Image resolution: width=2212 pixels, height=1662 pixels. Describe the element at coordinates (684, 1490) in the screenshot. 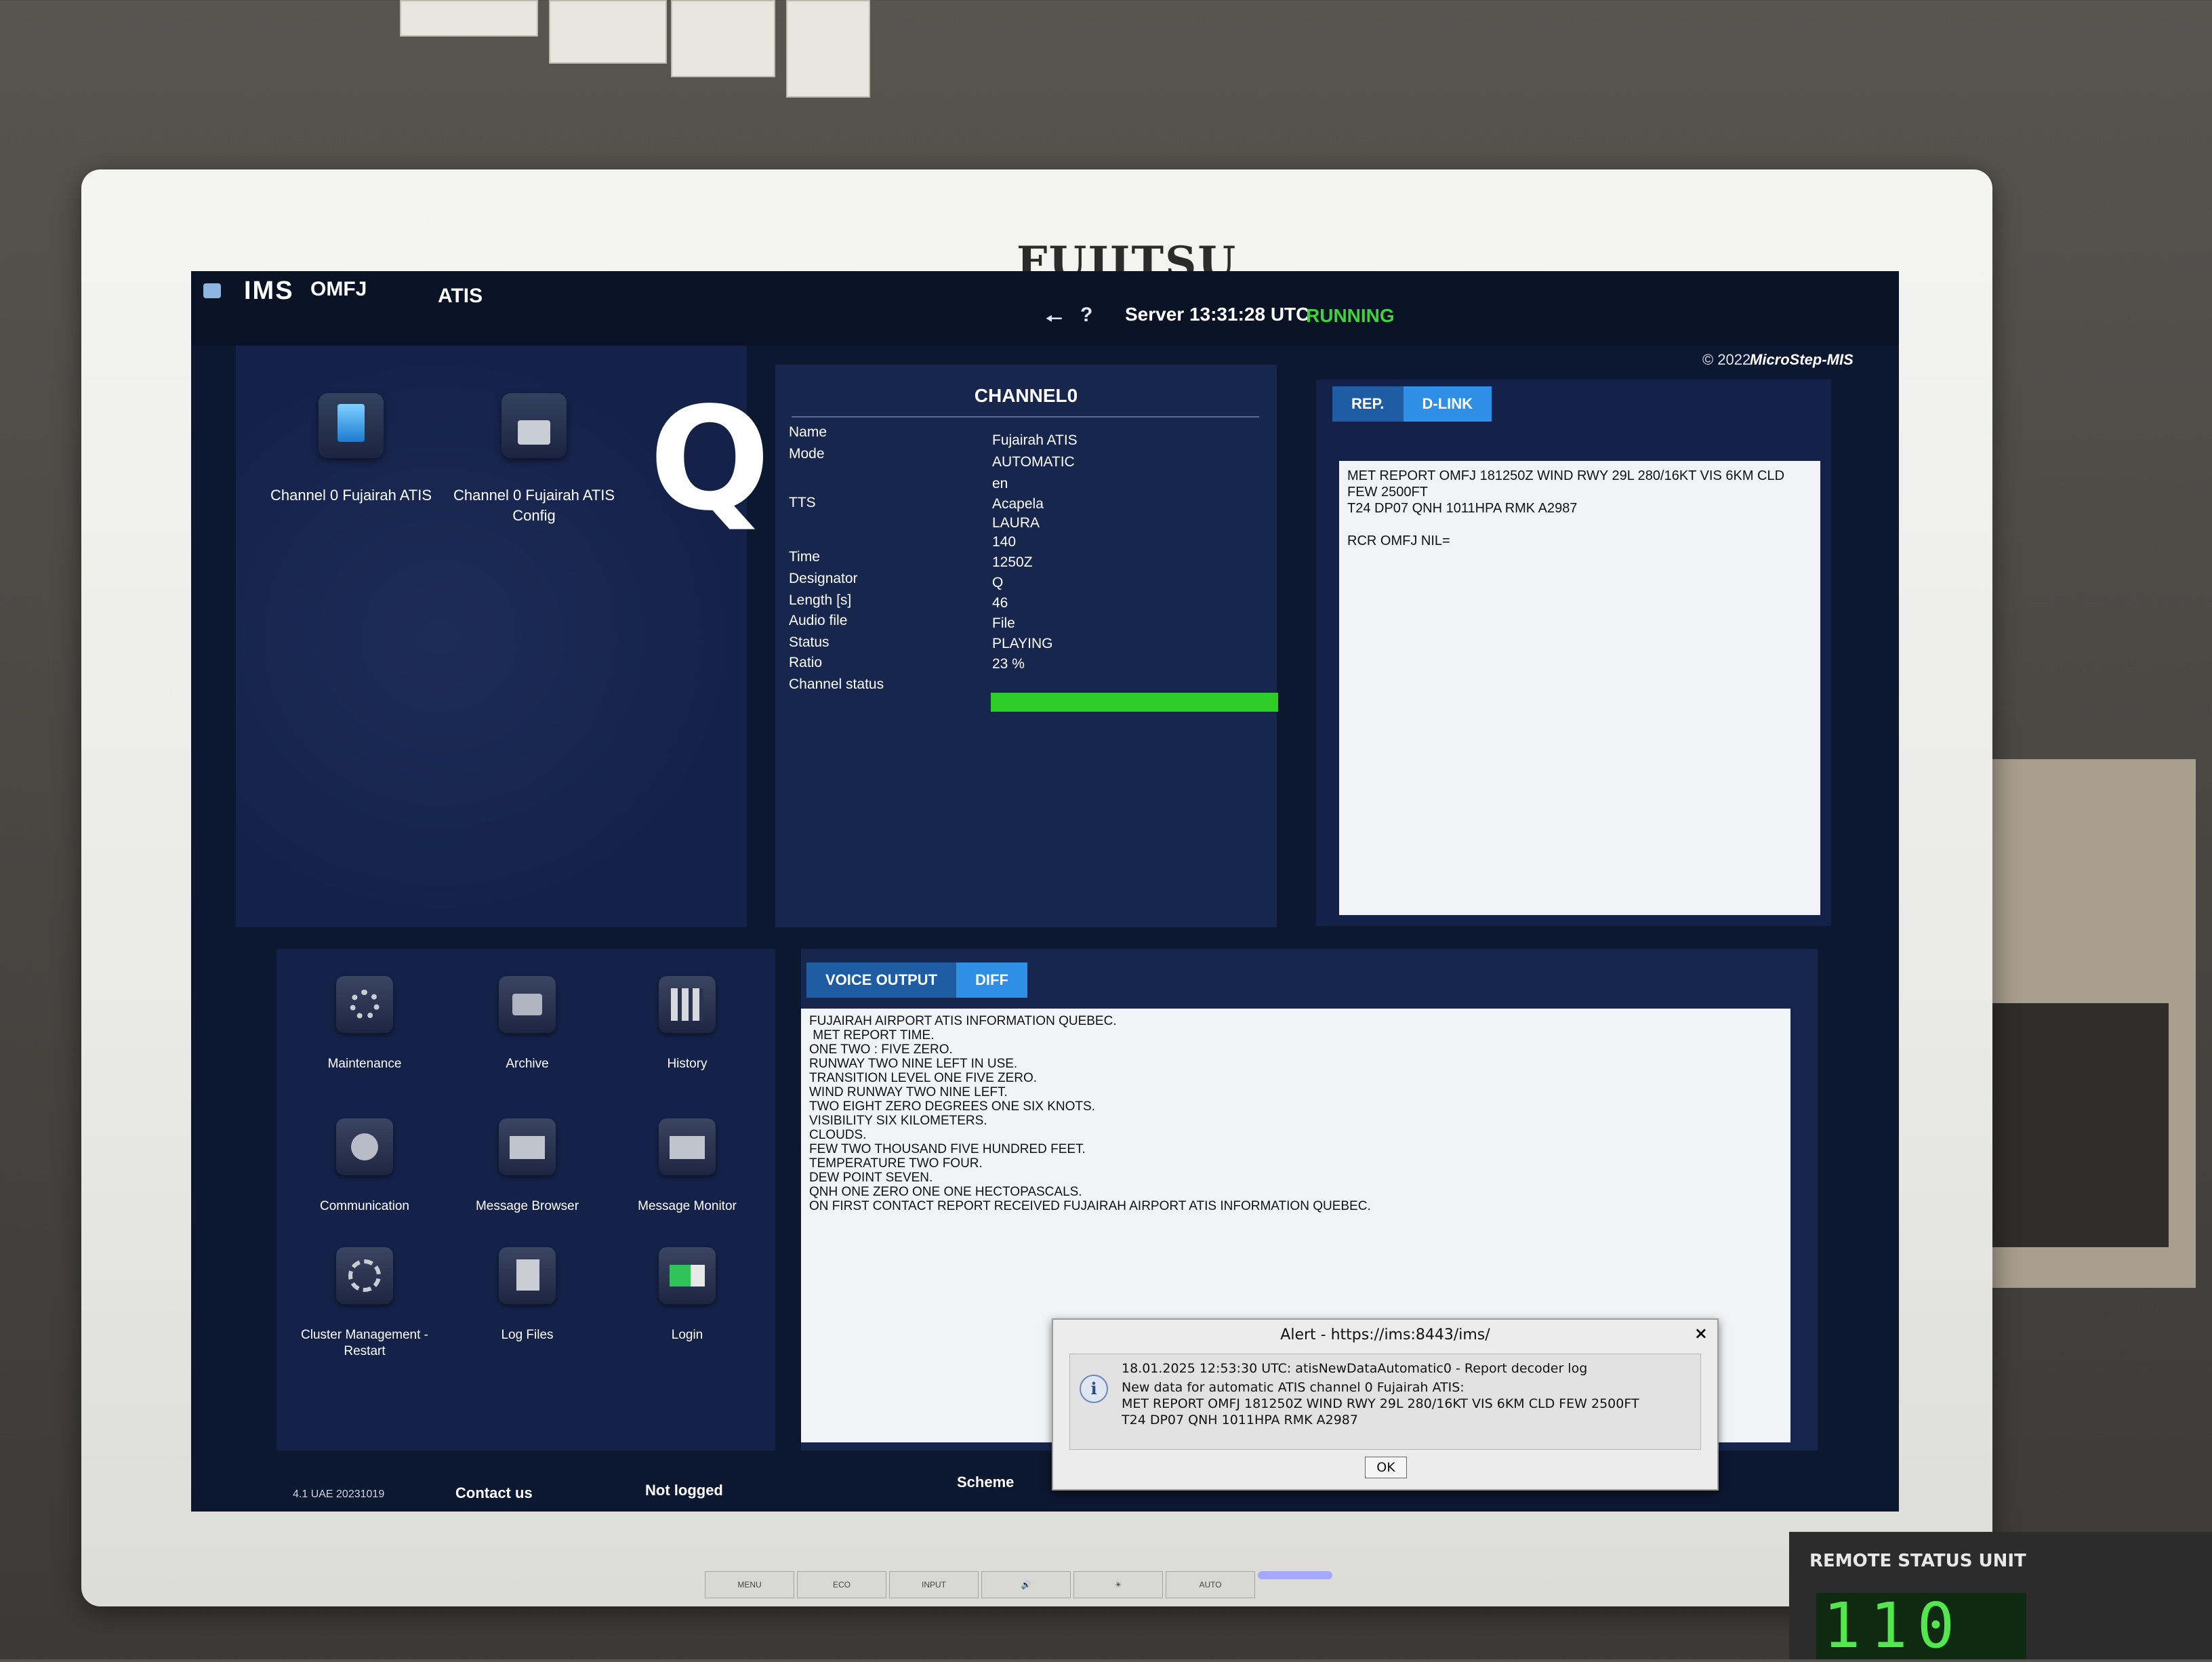

I see `login-status: Not logged` at that location.